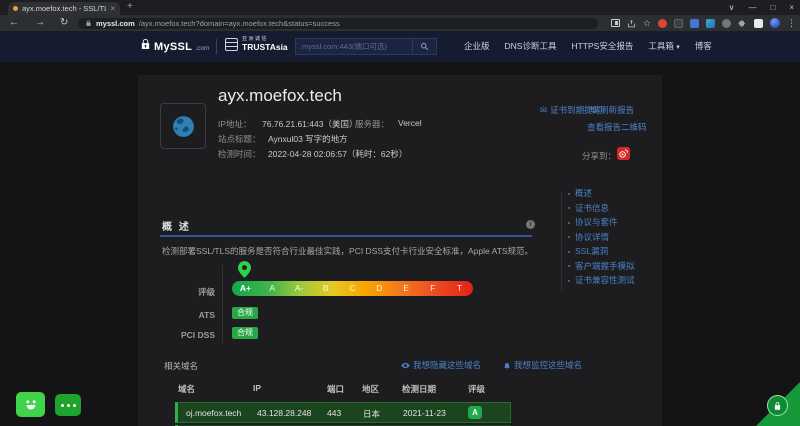  Describe the element at coordinates (647, 23) in the screenshot. I see `bookmark-star-icon: ☆` at that location.